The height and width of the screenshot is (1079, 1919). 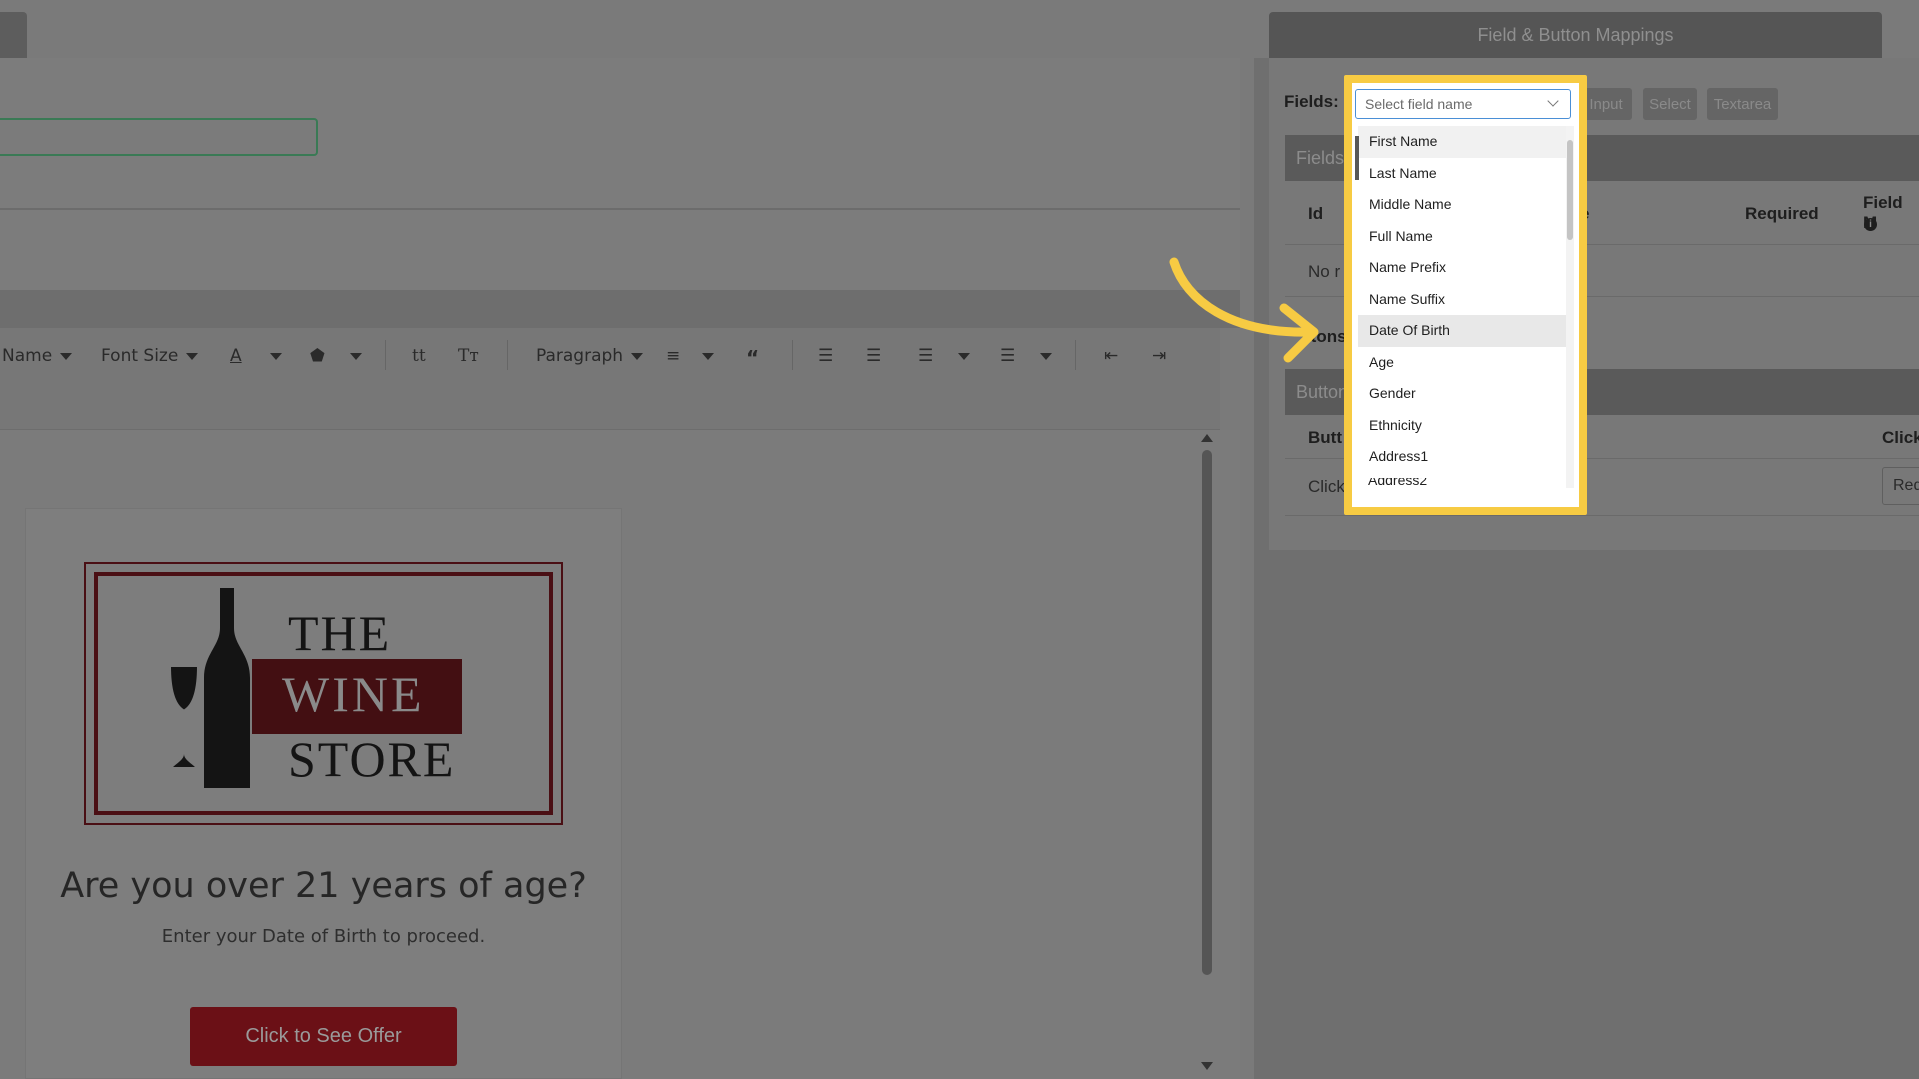 I want to click on select-placeholder: Select field name, so click(x=1419, y=104).